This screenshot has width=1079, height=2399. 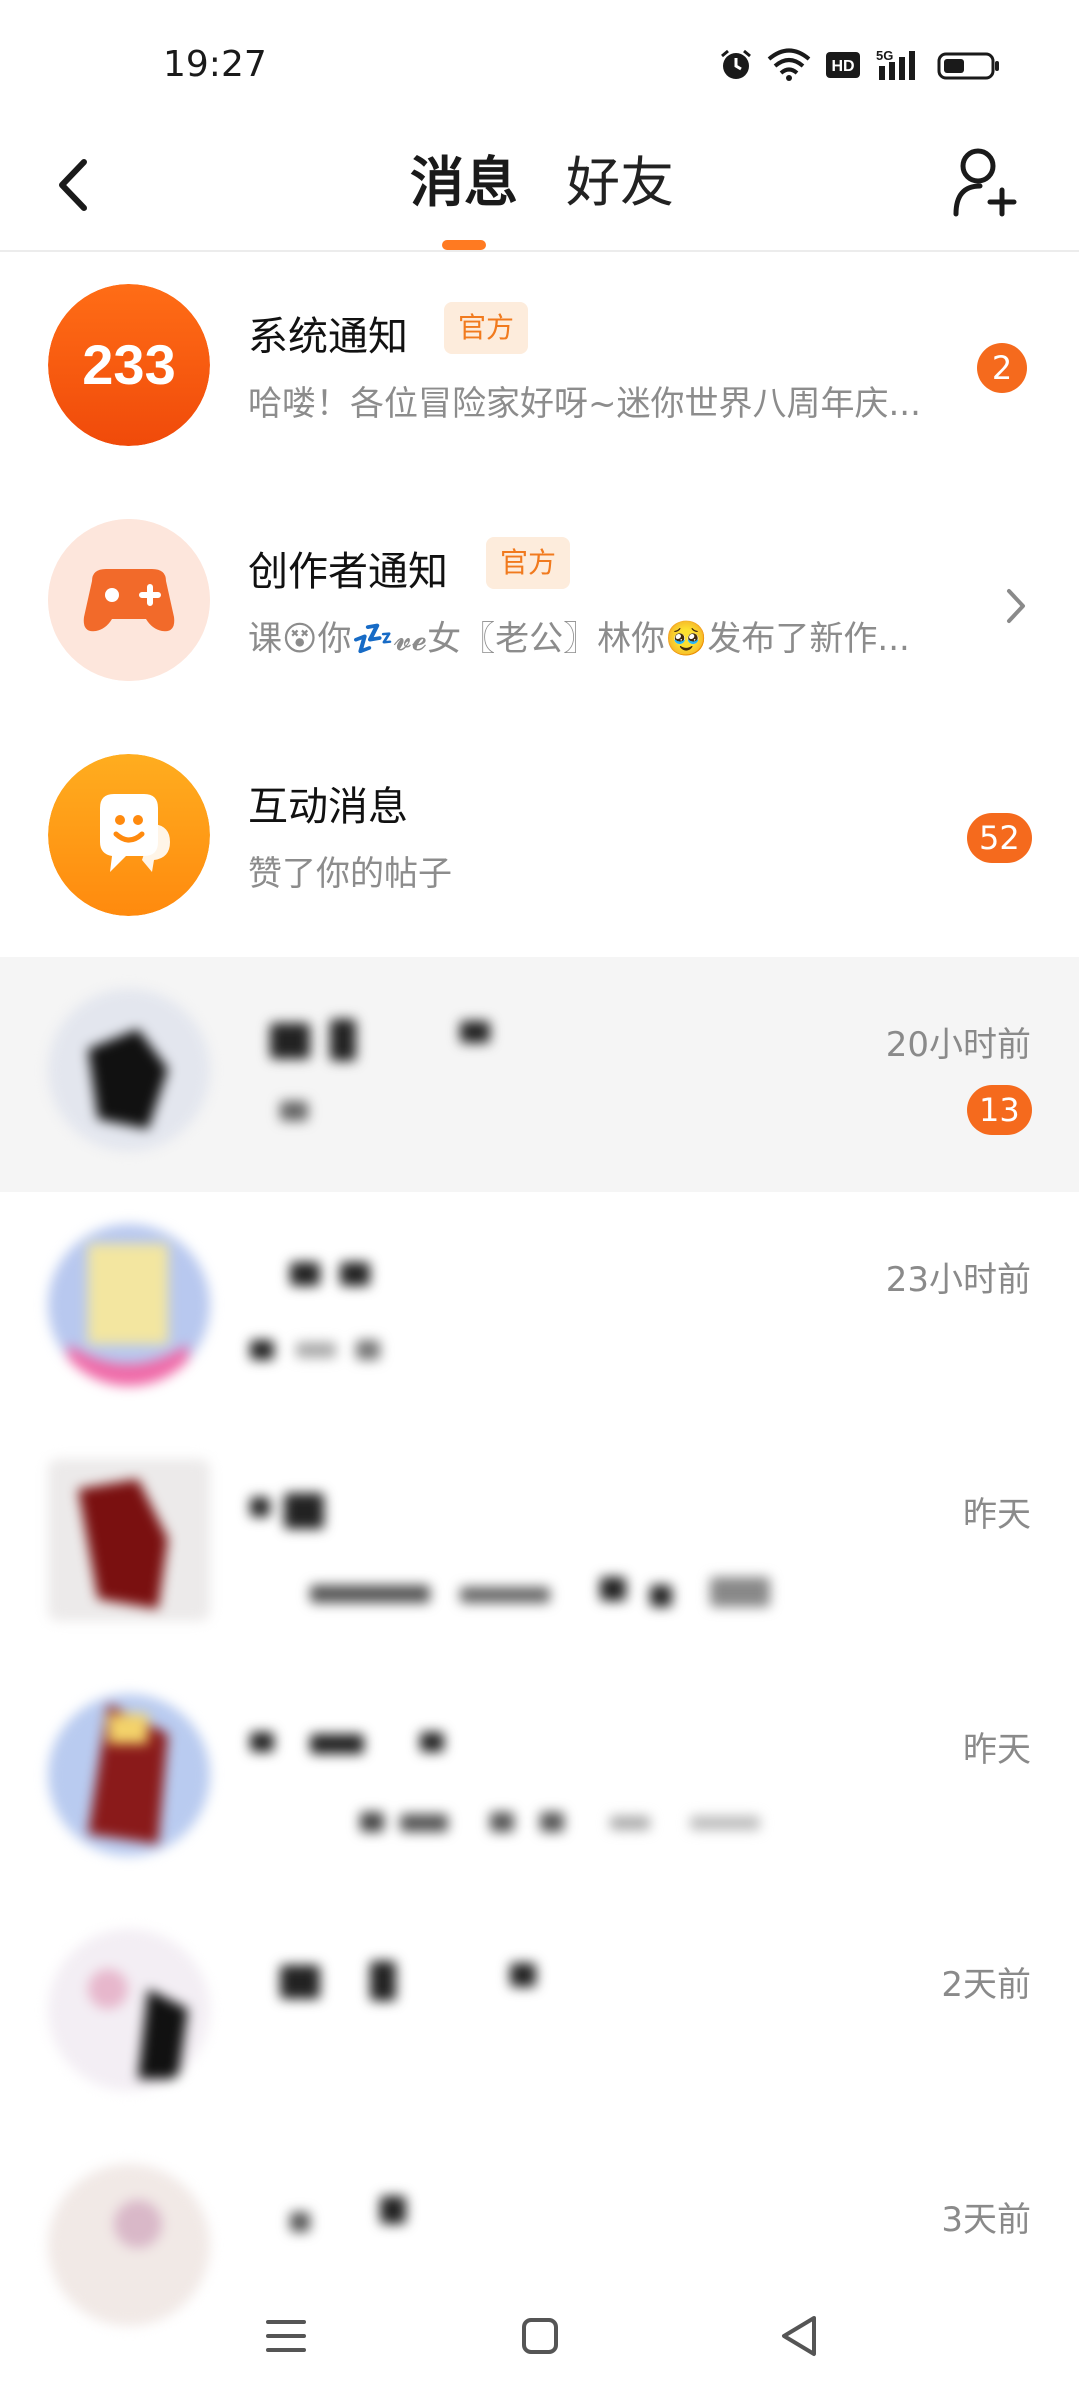 What do you see at coordinates (620, 183) in the screenshot?
I see `tab-friends: 好友` at bounding box center [620, 183].